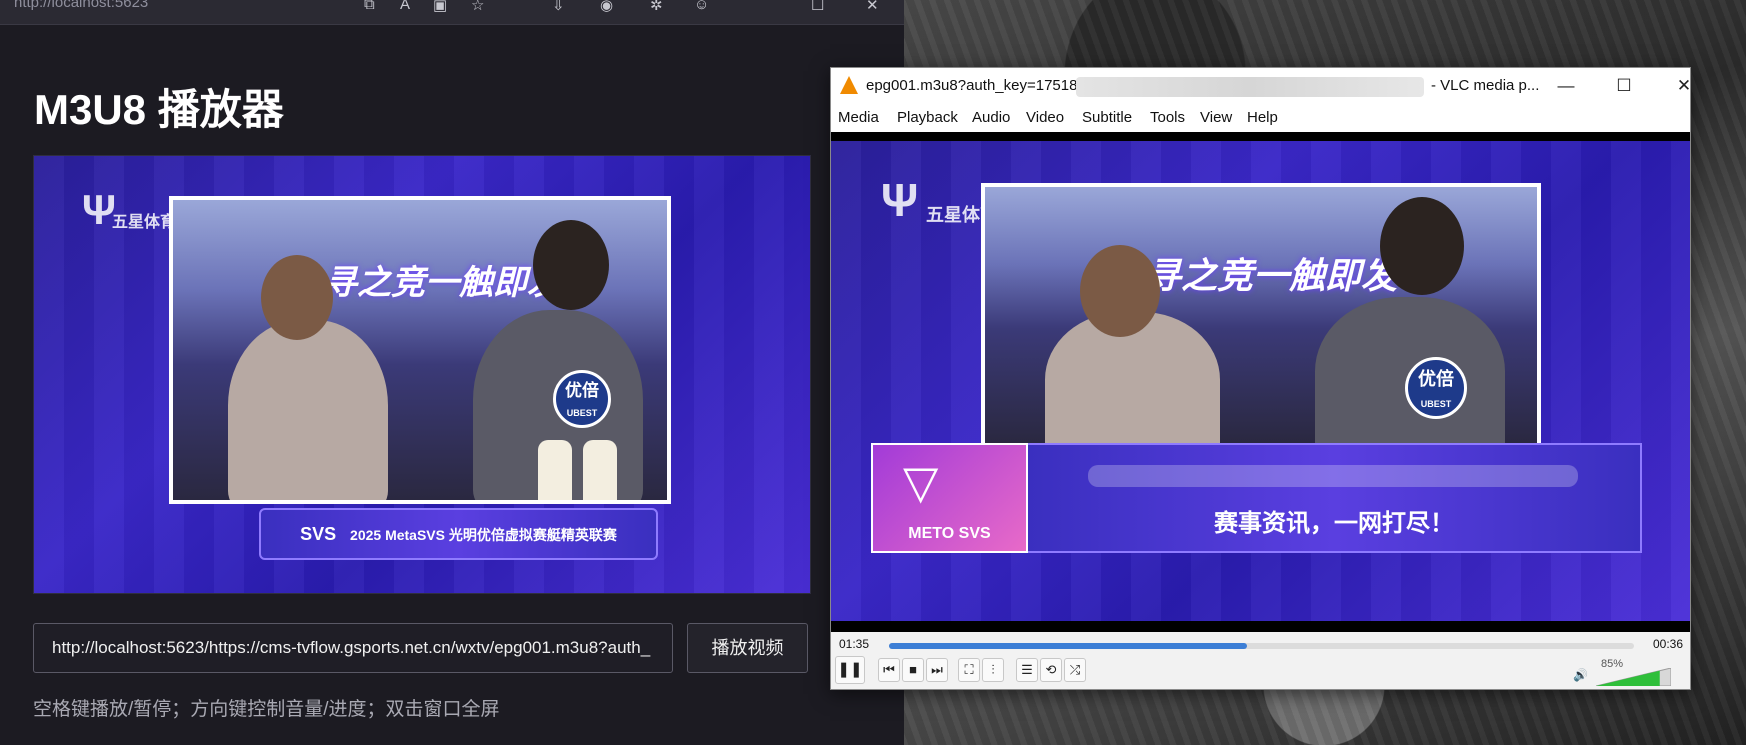 The height and width of the screenshot is (745, 1746). Describe the element at coordinates (913, 670) in the screenshot. I see `stop-icon: ■` at that location.